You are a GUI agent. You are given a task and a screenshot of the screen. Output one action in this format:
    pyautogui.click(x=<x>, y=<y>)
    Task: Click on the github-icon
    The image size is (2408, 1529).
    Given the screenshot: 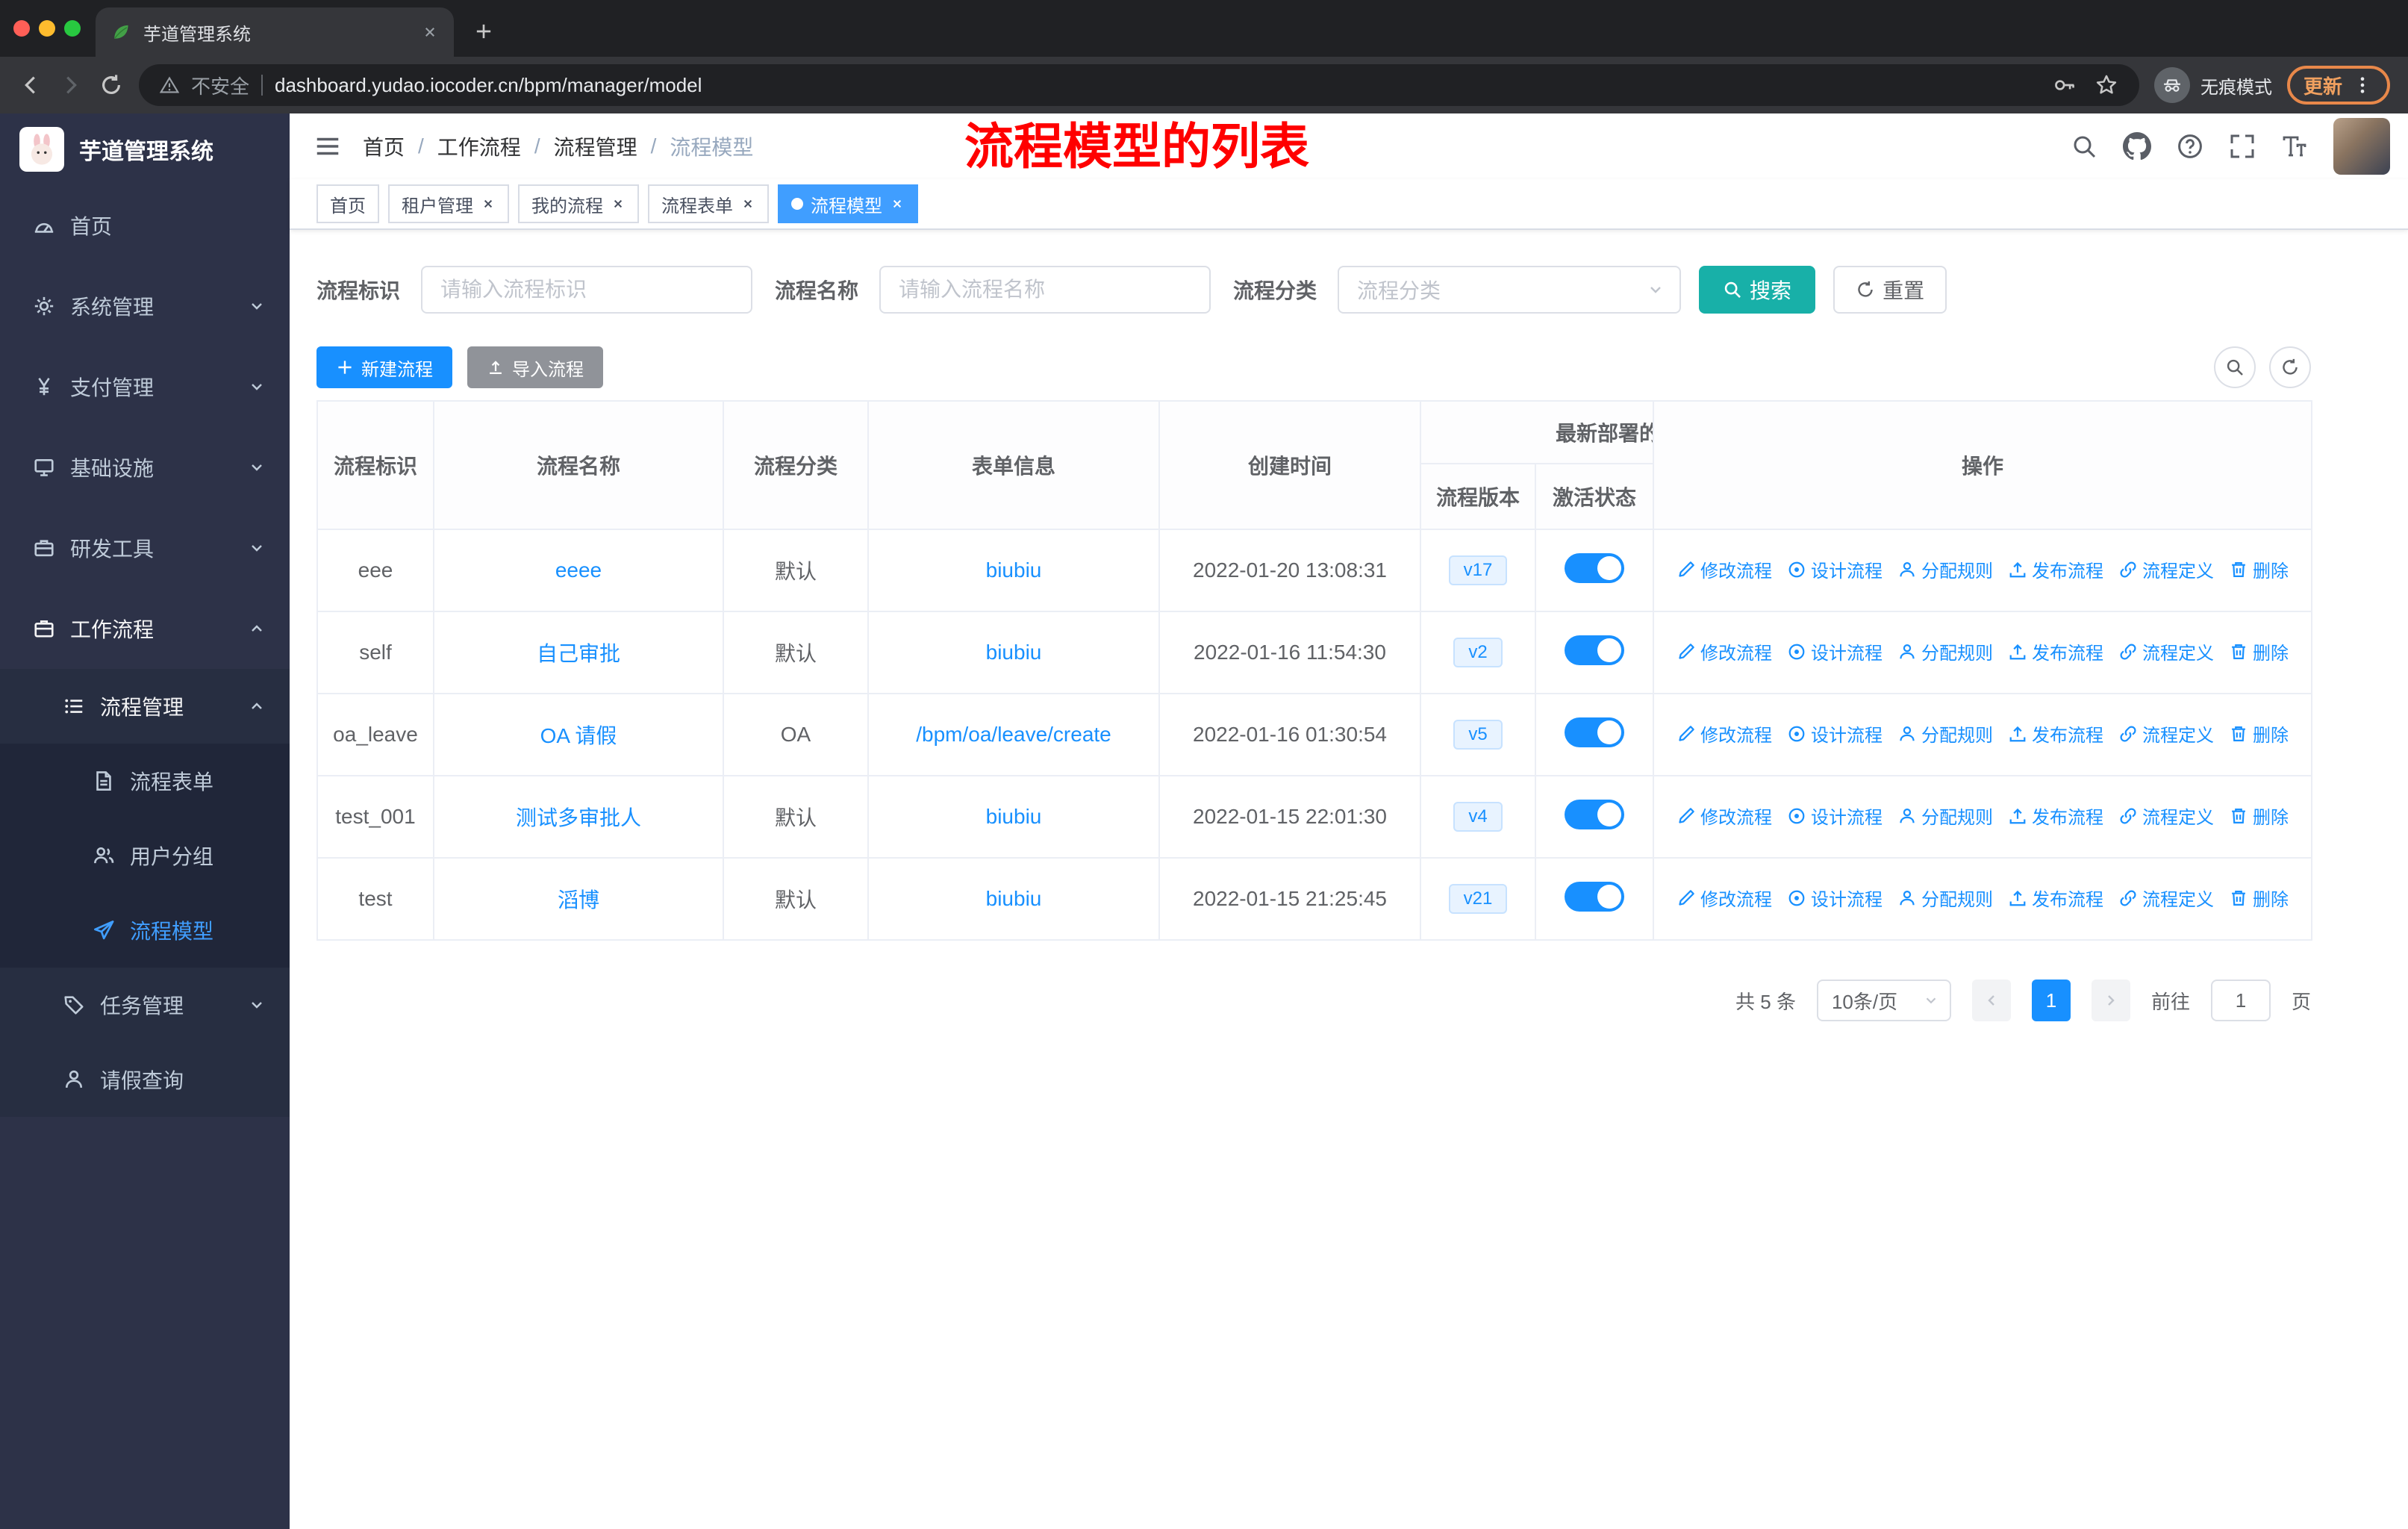 What is the action you would take?
    pyautogui.click(x=2137, y=146)
    